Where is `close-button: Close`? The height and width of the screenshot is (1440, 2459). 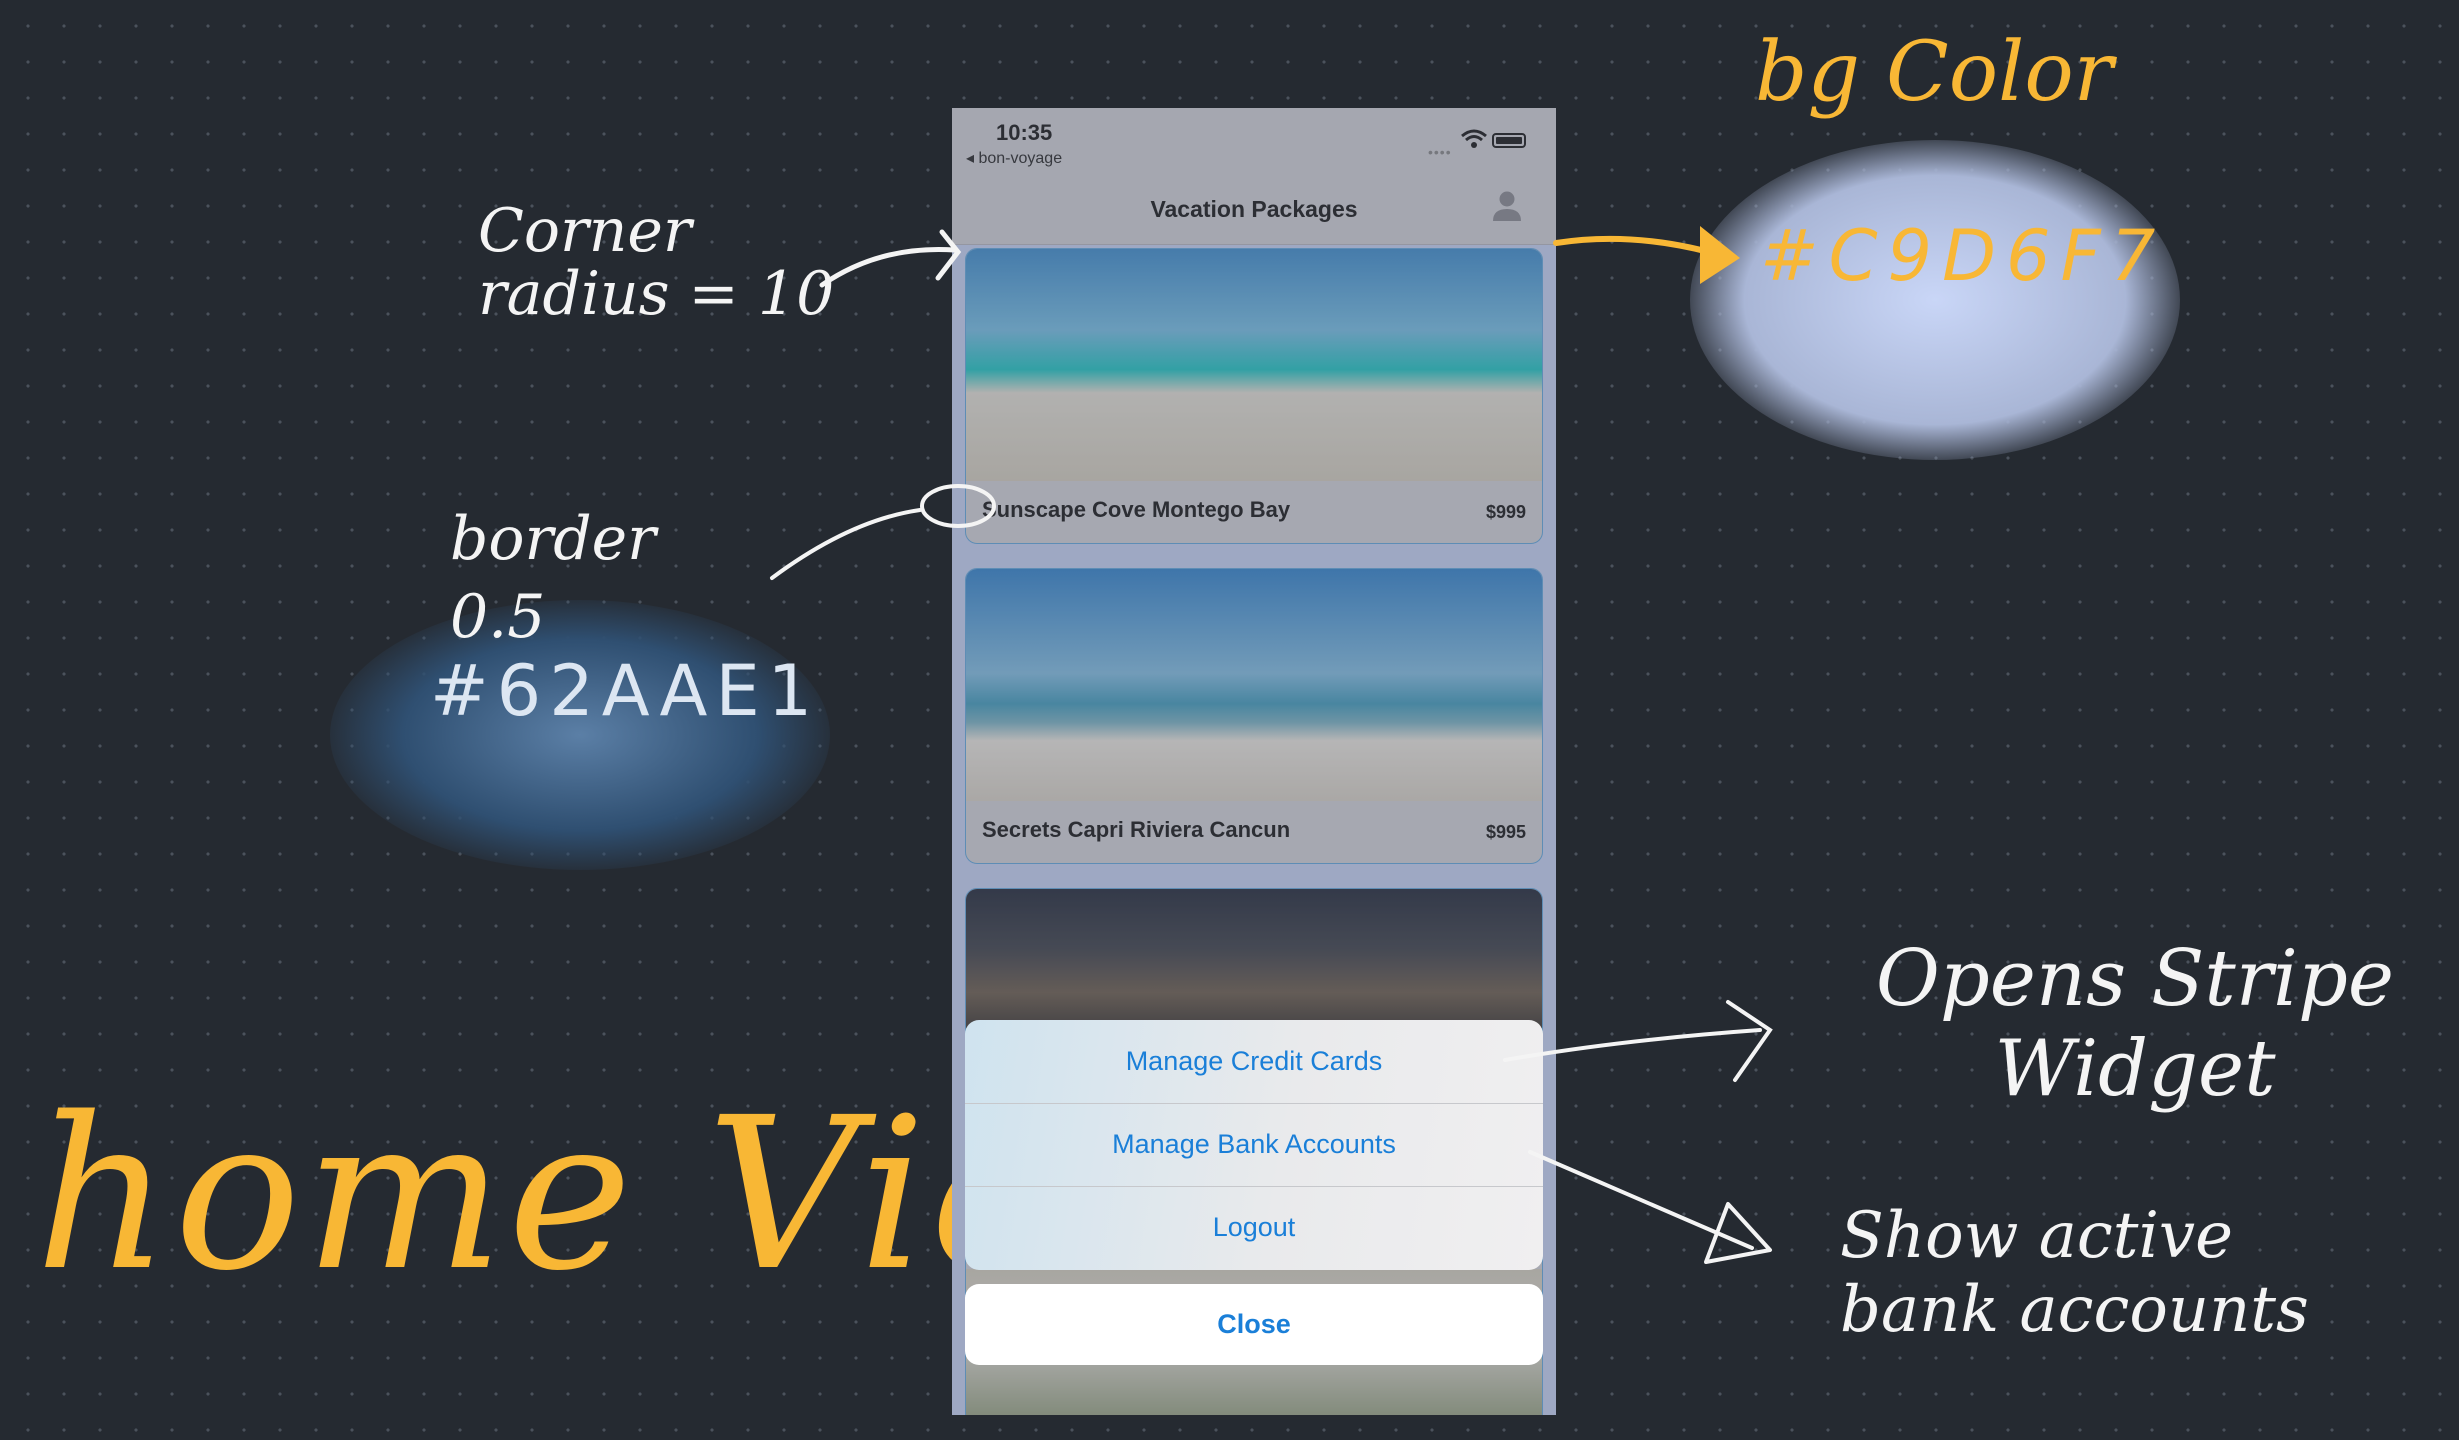
close-button: Close is located at coordinates (1254, 1324).